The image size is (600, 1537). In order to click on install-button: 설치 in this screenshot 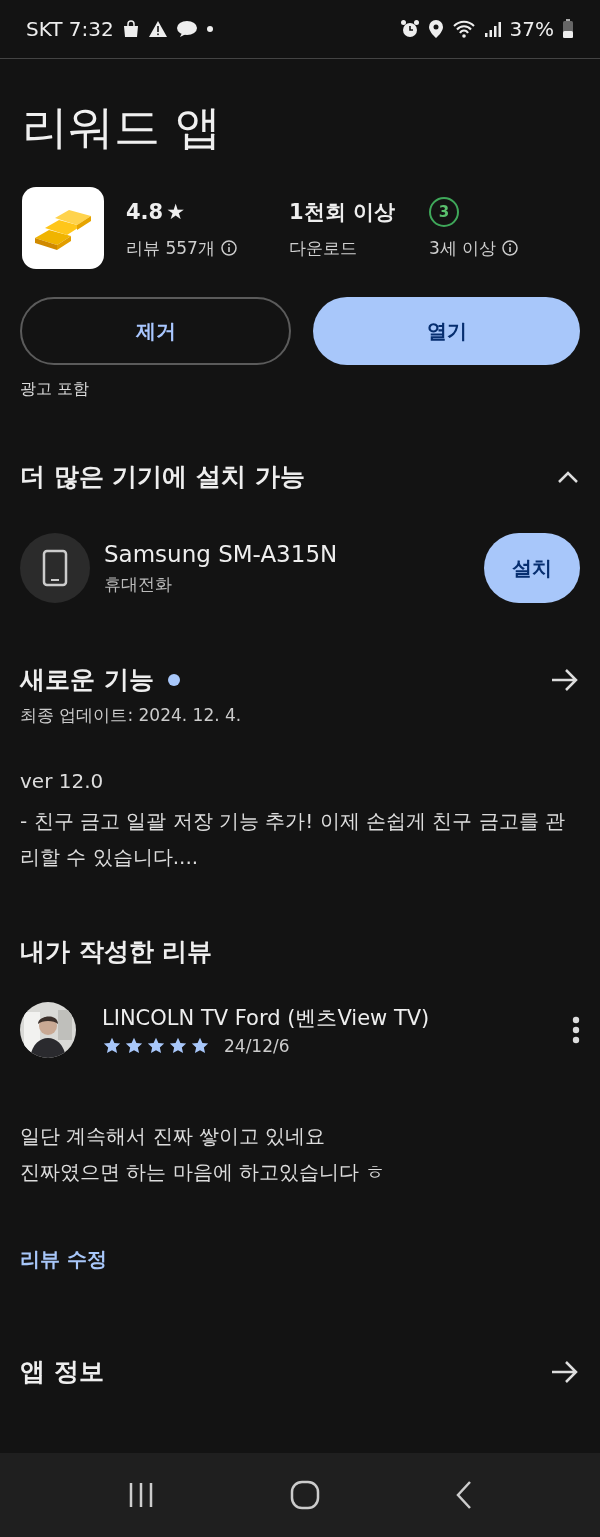, I will do `click(532, 568)`.